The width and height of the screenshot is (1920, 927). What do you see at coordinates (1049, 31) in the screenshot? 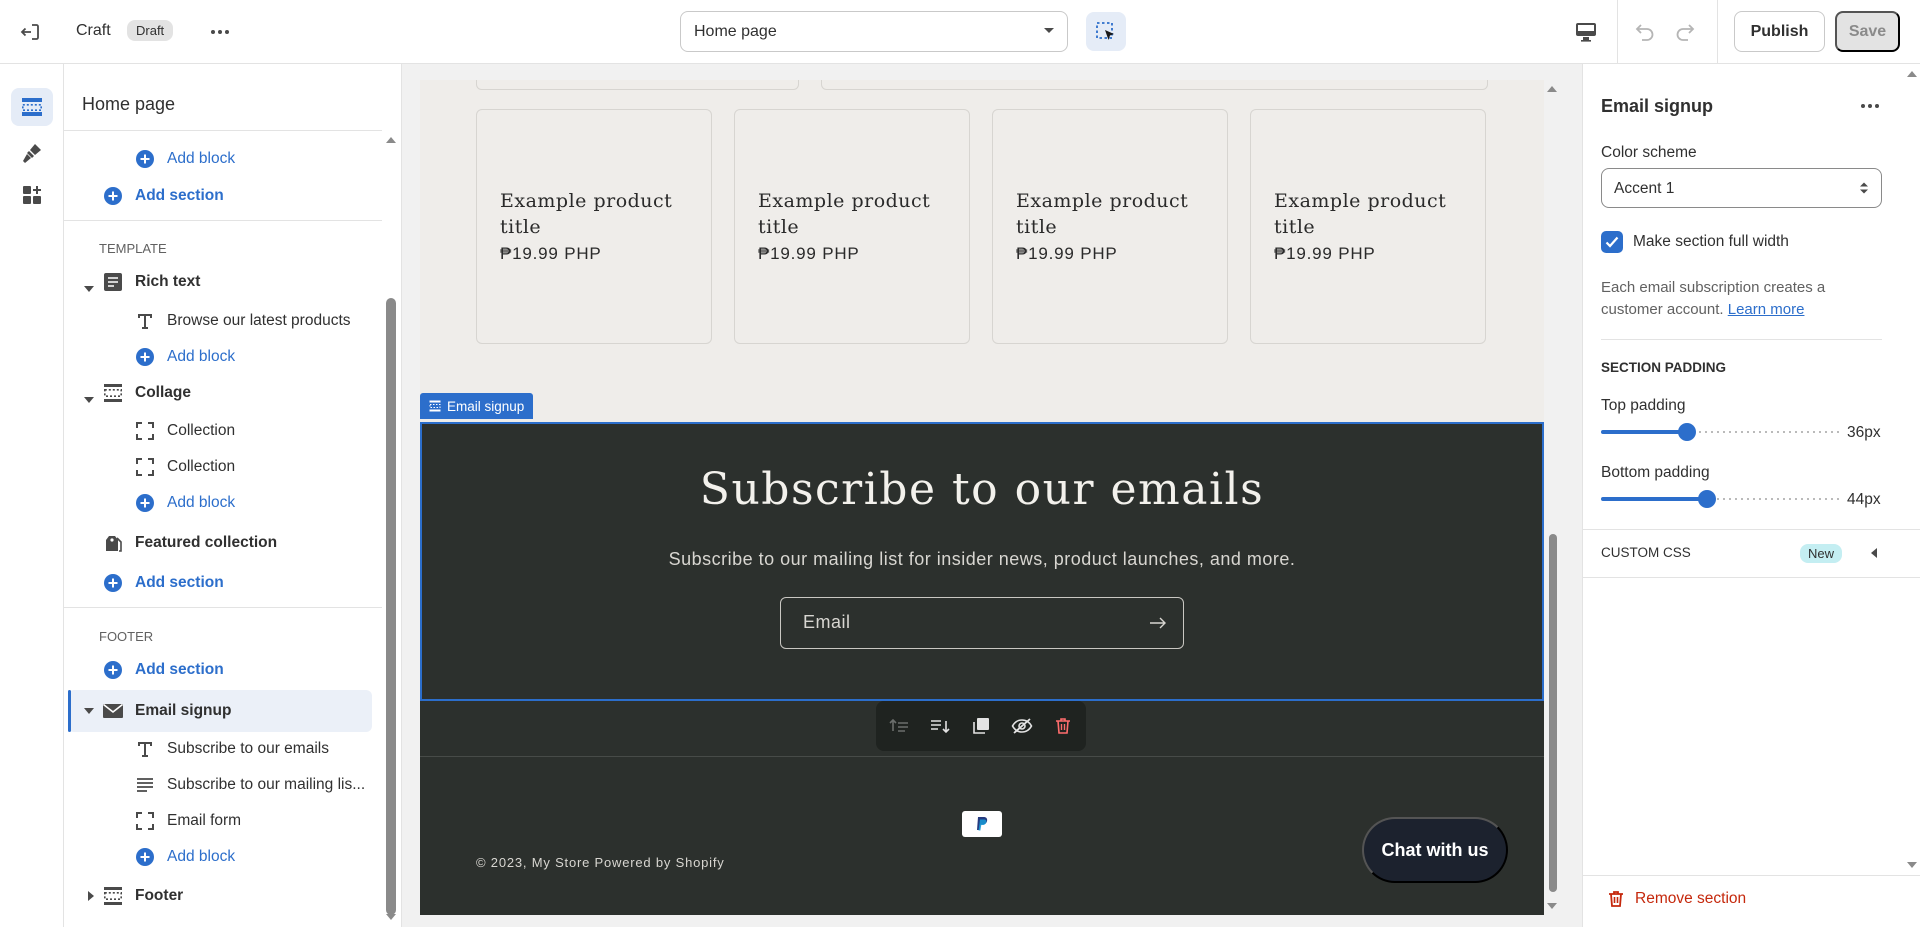
I see `chevron-down-icon` at bounding box center [1049, 31].